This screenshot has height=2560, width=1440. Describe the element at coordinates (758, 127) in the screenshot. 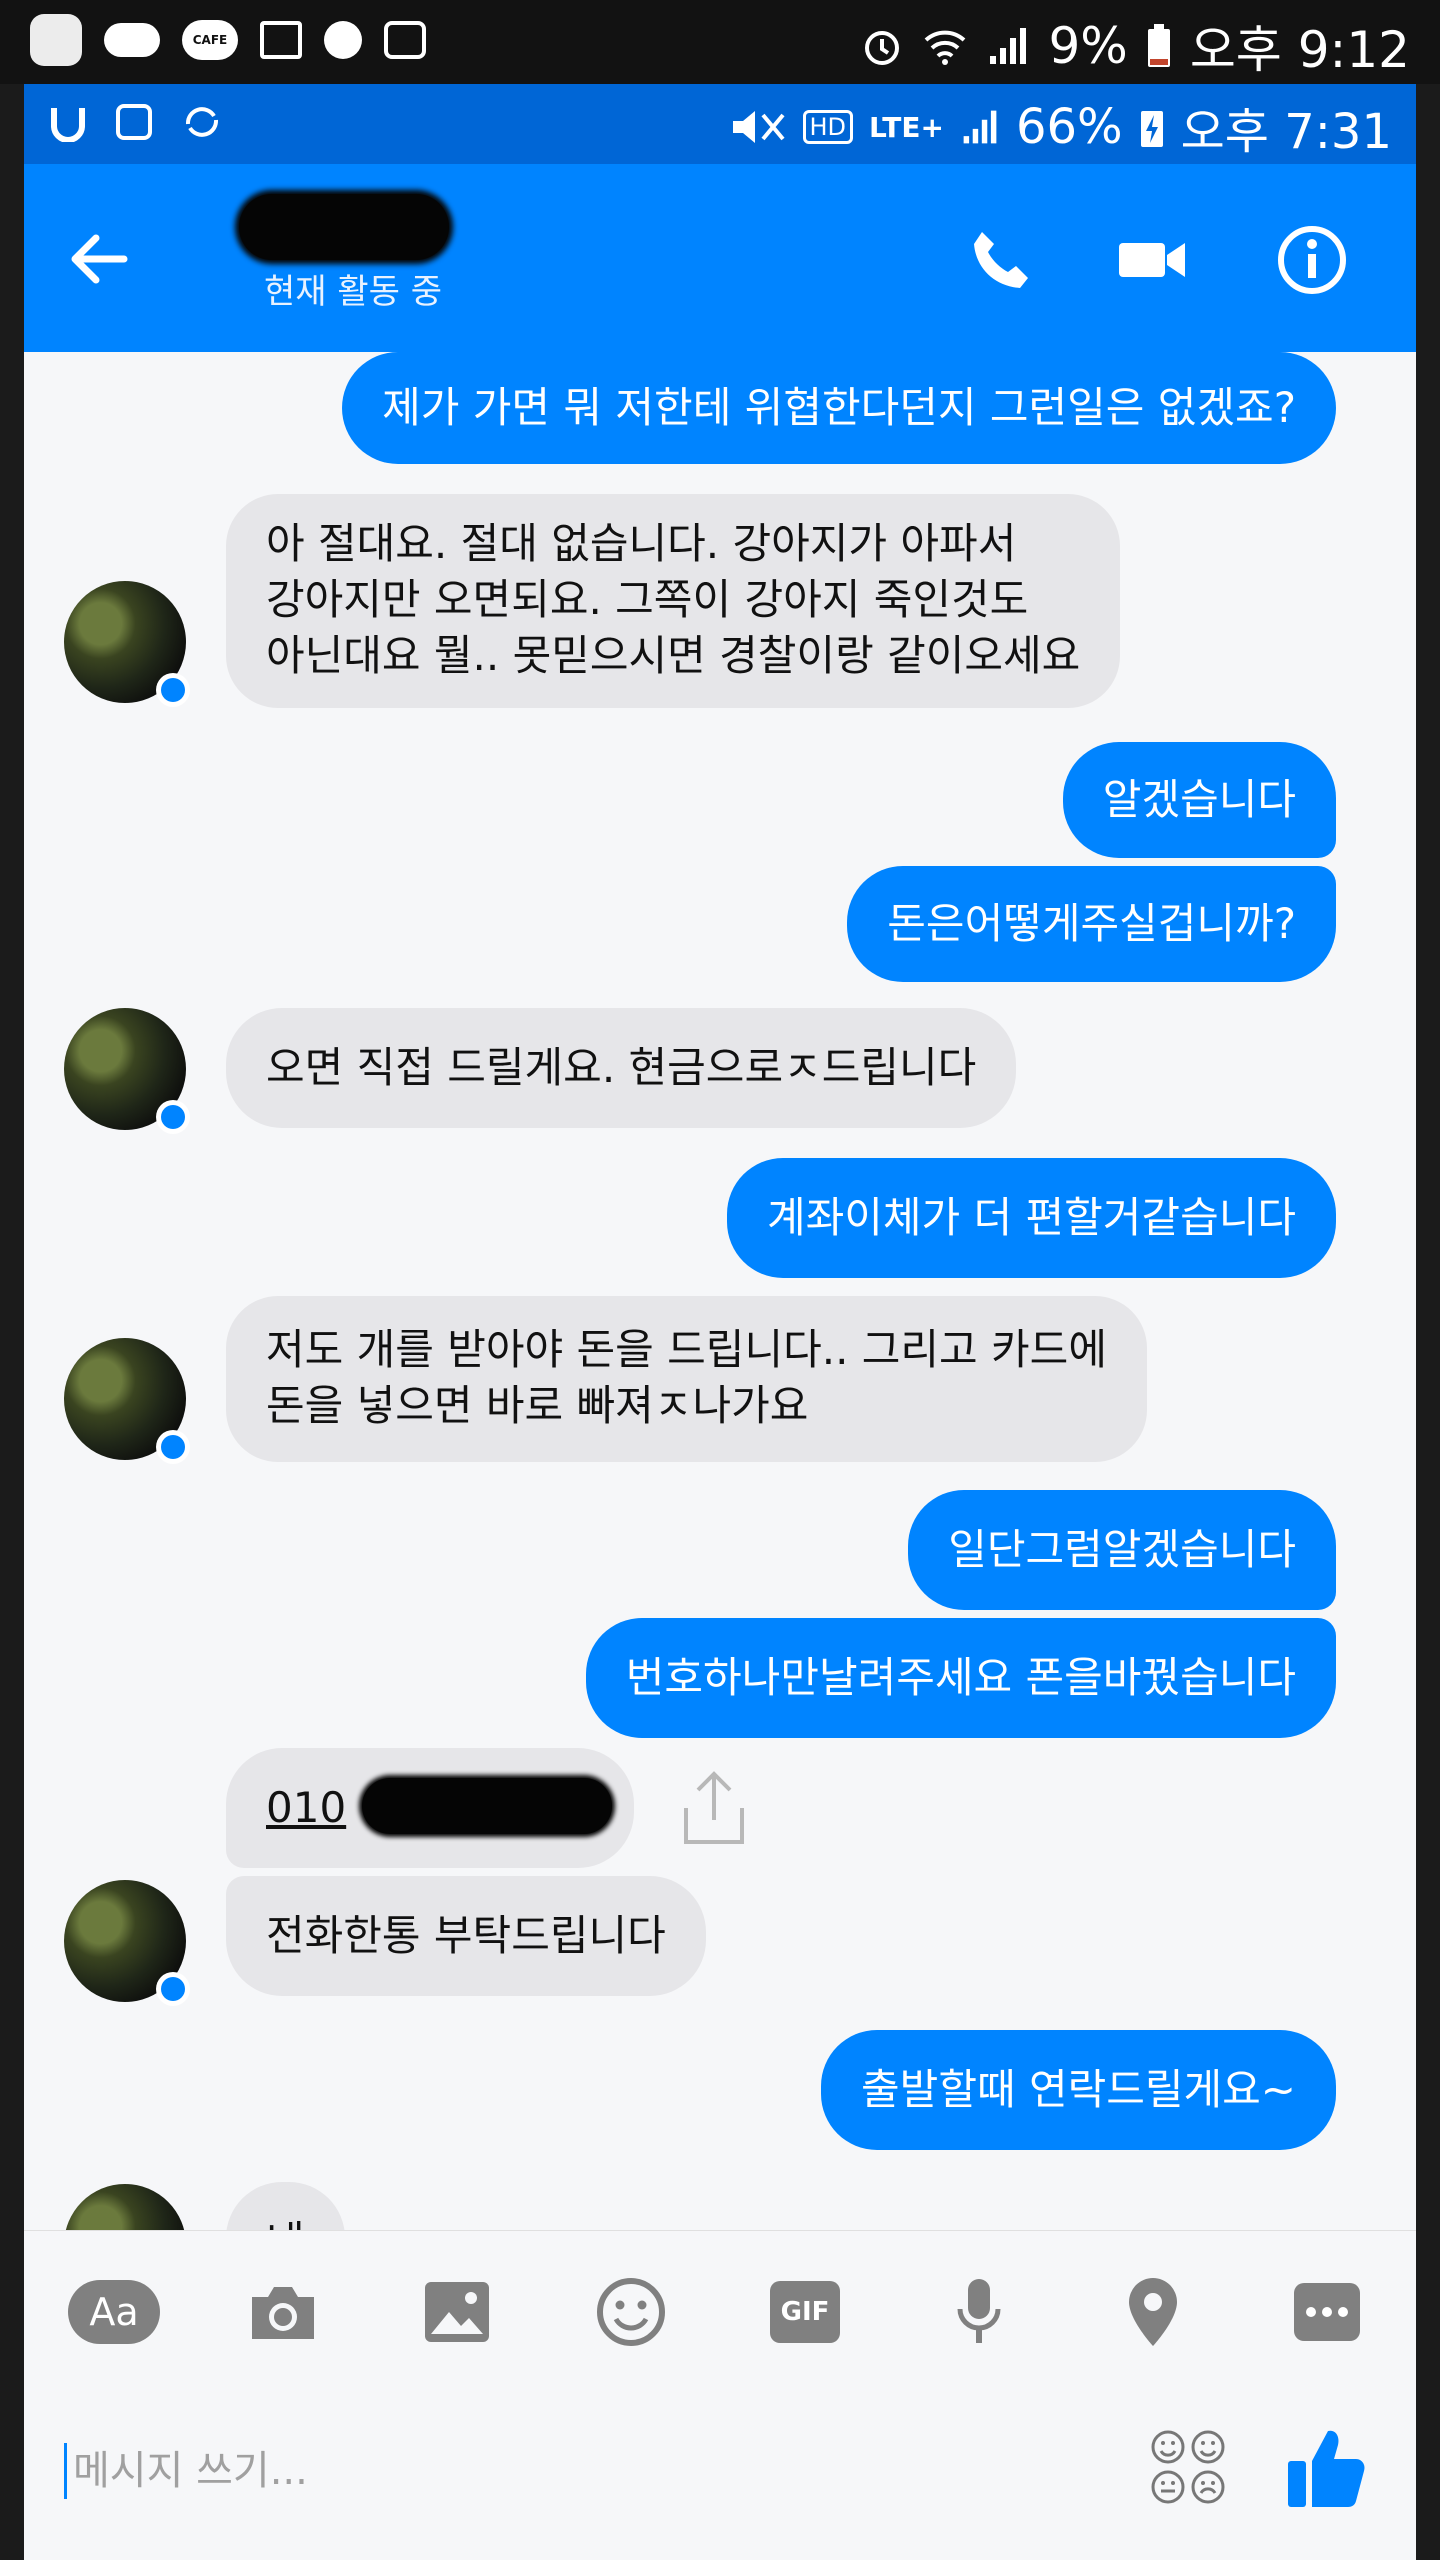

I see `mute-icon` at that location.